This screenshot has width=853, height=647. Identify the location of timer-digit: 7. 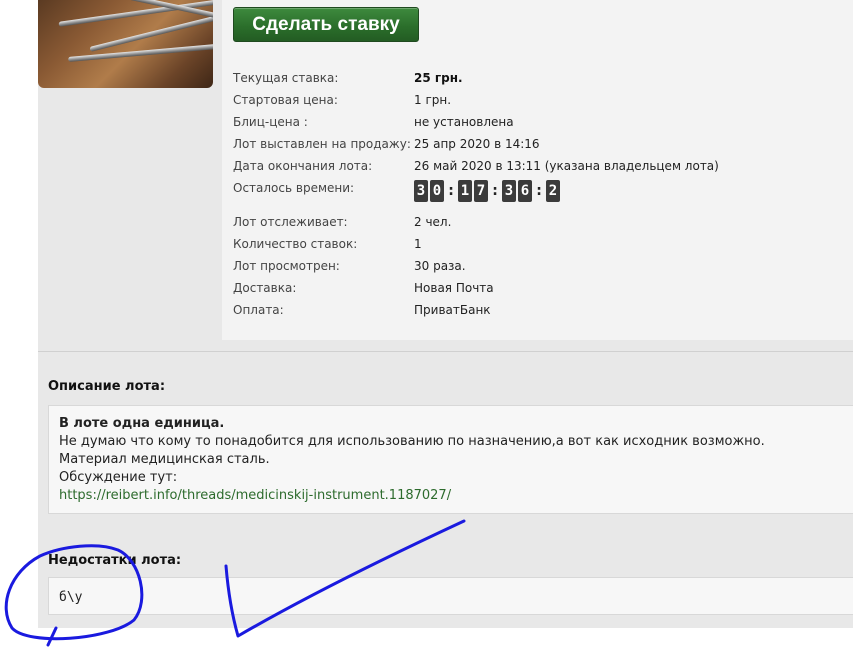
(481, 191).